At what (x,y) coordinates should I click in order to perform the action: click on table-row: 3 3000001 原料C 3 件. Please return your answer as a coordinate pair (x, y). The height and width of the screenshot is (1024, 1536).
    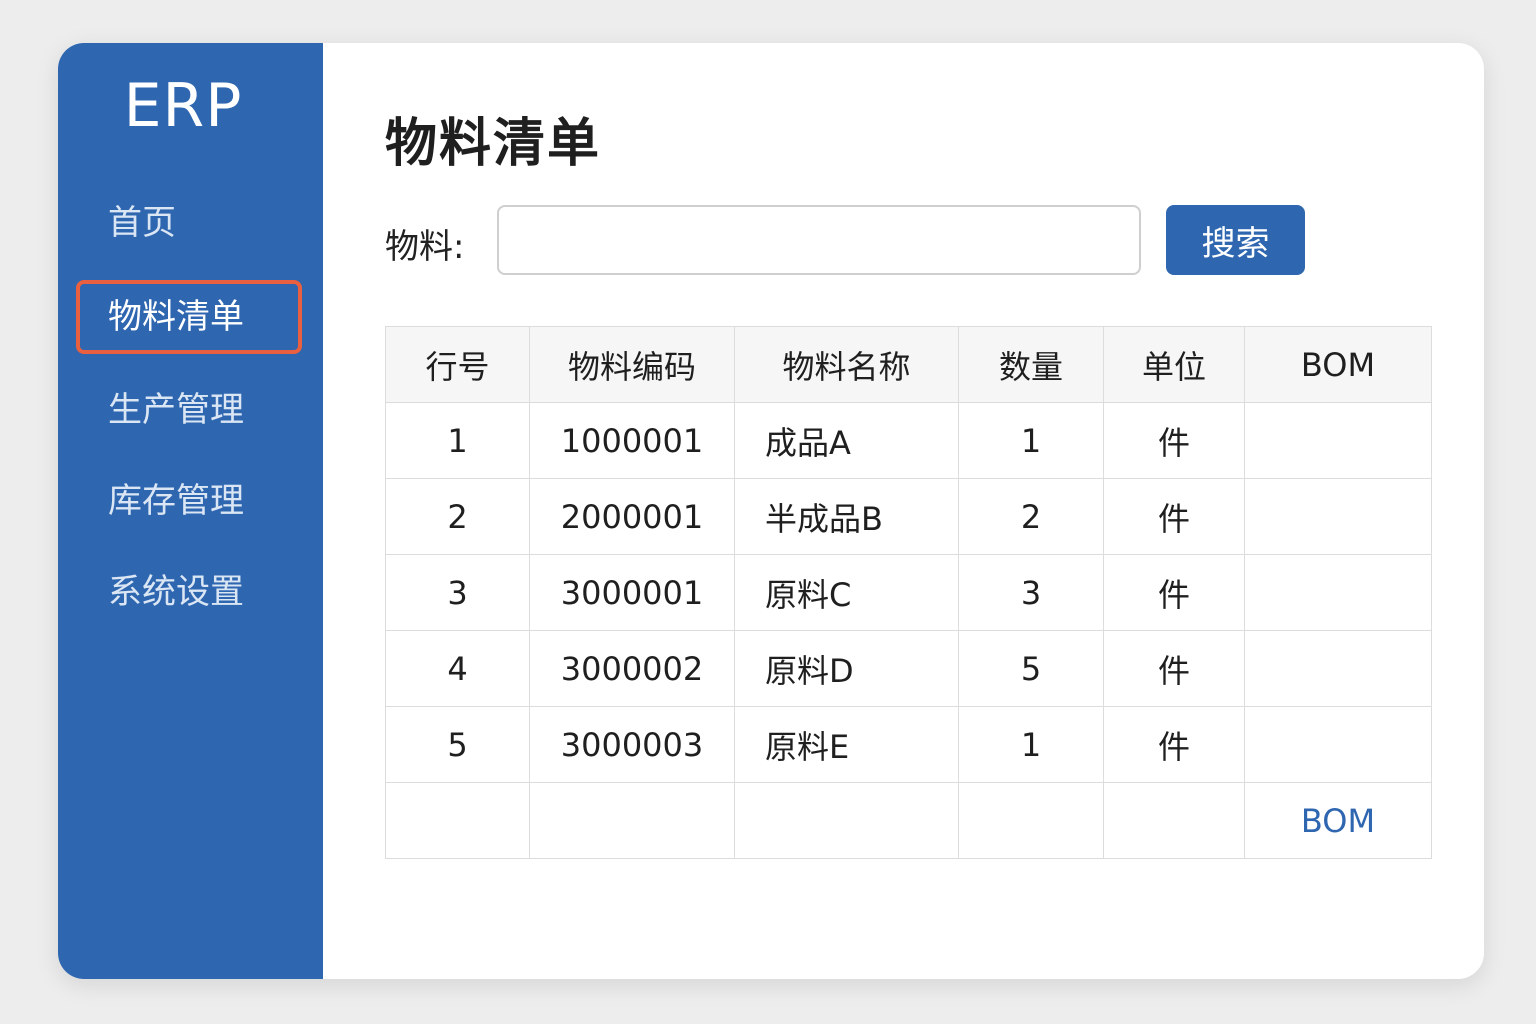
    Looking at the image, I should click on (908, 592).